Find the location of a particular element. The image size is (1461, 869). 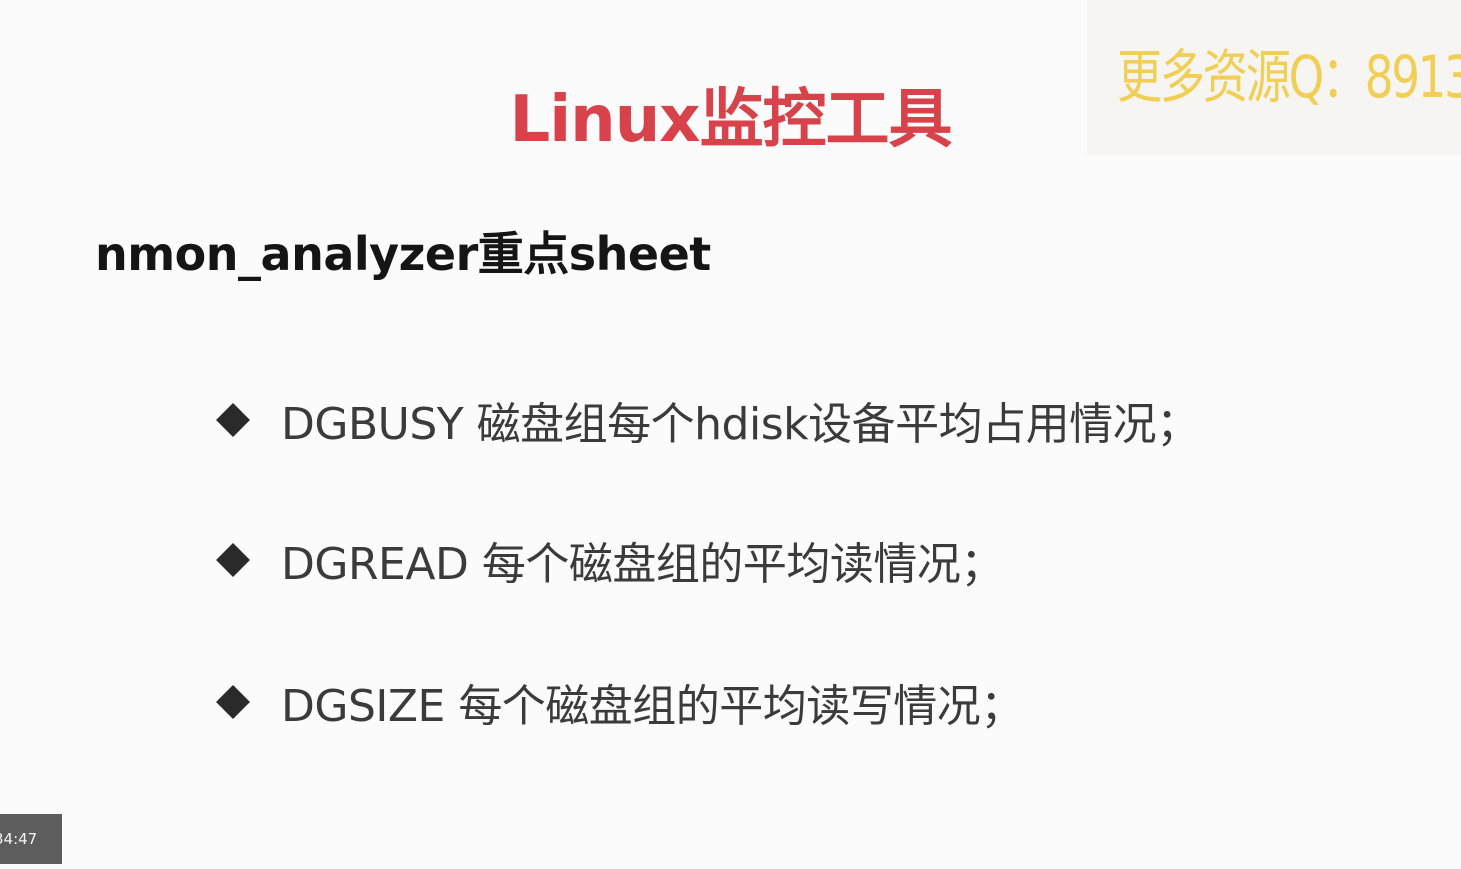

bullet-text: DGREAD 每个磁盘组的平均读情况； is located at coordinates (642, 564).